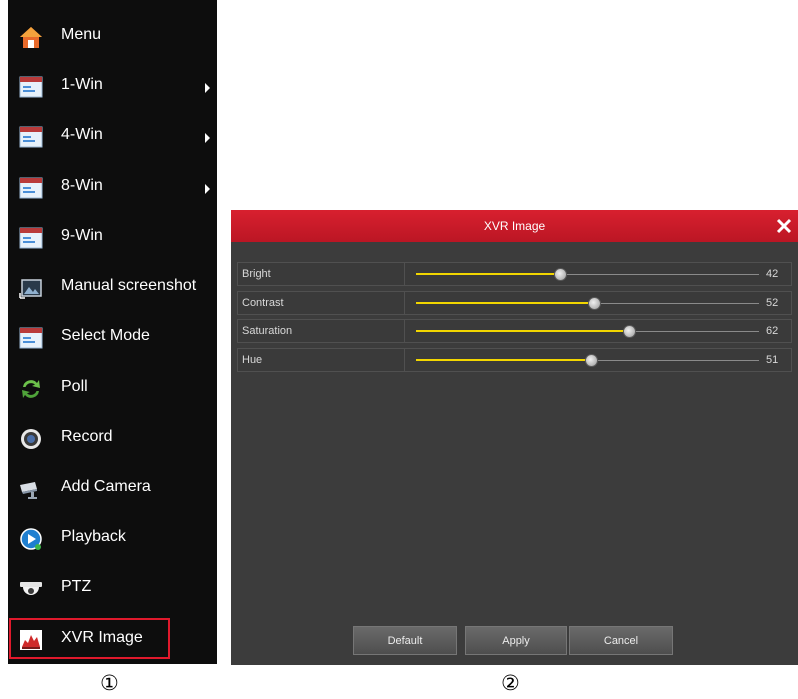 This screenshot has width=798, height=699. Describe the element at coordinates (510, 683) in the screenshot. I see `figure-caption-2: ②` at that location.